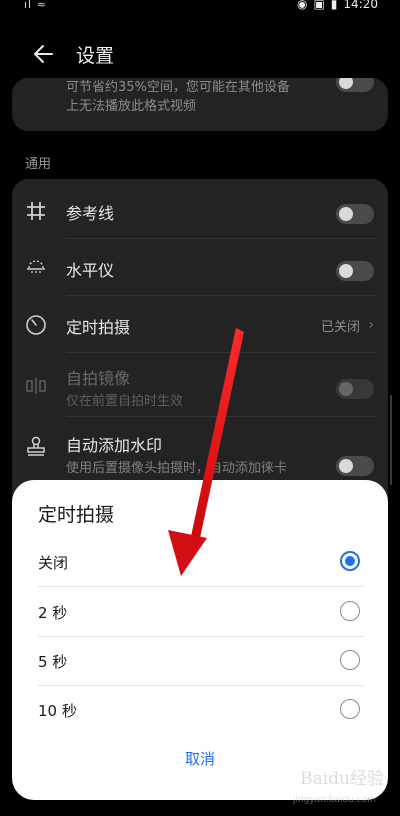  I want to click on level-icon, so click(36, 266).